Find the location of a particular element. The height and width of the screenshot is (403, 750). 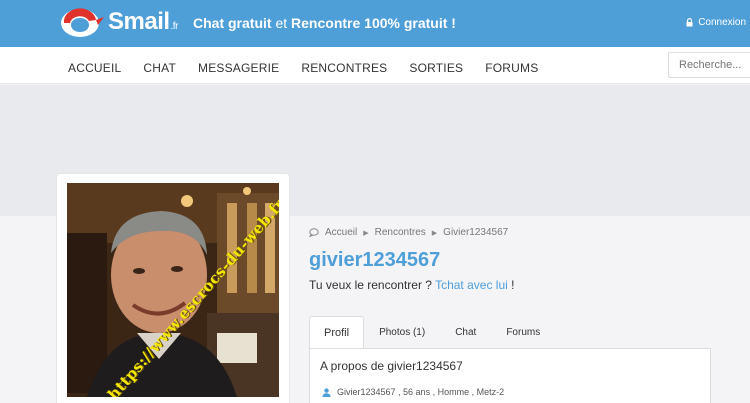

search-input is located at coordinates (709, 65).